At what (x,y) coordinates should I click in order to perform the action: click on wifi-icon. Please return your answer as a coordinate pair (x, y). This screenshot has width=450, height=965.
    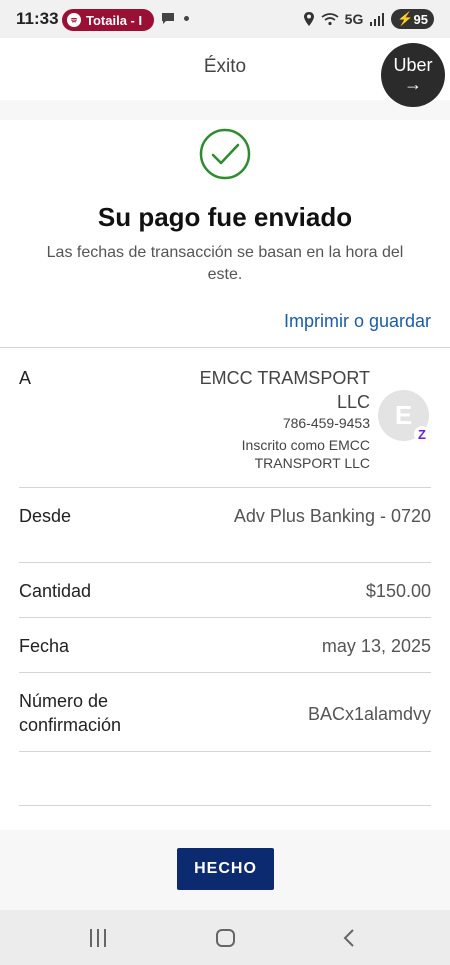
    Looking at the image, I should click on (330, 19).